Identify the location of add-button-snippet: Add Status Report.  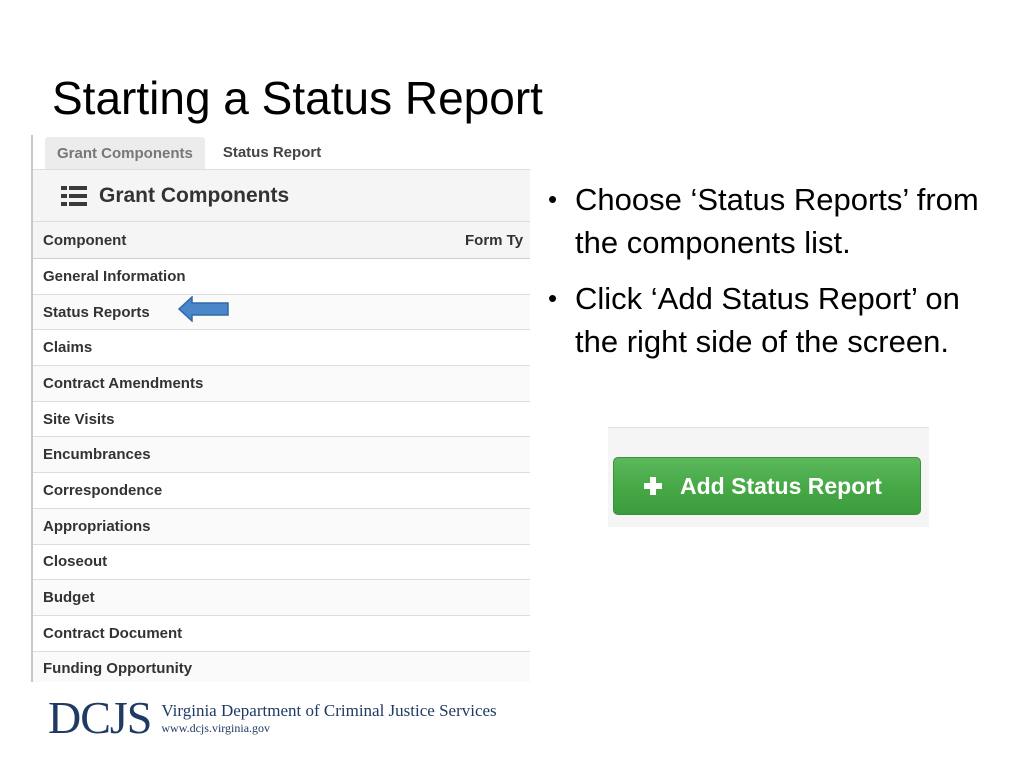
(768, 477).